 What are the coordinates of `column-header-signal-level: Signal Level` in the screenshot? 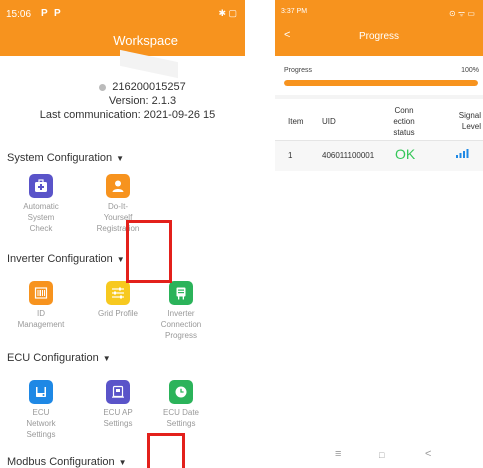 It's located at (465, 121).